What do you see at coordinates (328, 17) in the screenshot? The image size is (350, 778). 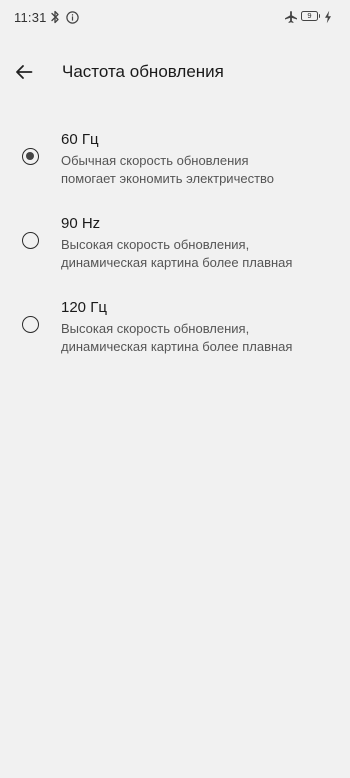 I see `charging-bolt-icon` at bounding box center [328, 17].